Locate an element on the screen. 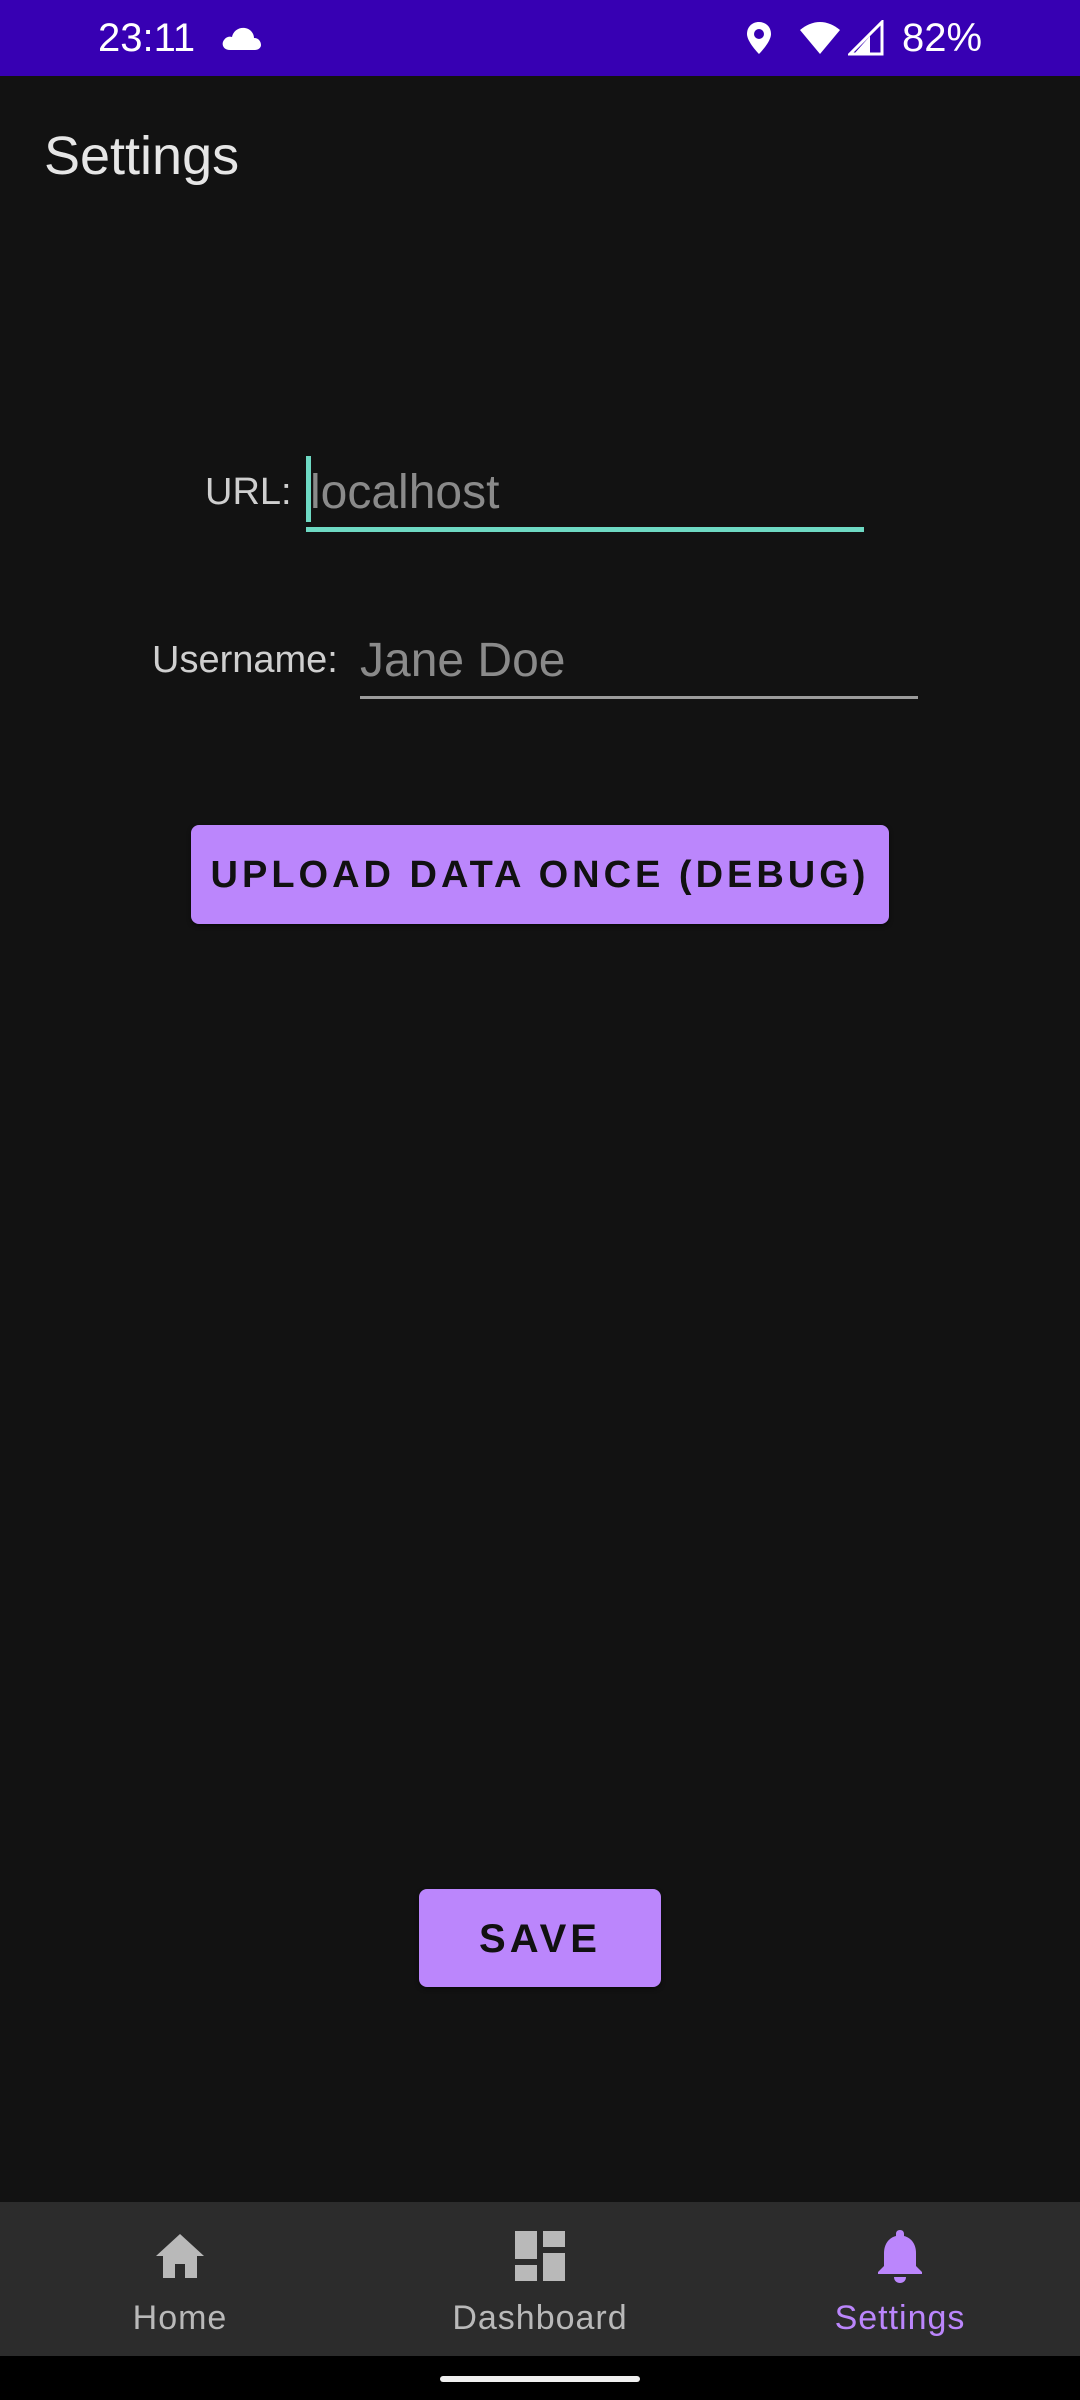 The height and width of the screenshot is (2400, 1080). username-input is located at coordinates (637, 660).